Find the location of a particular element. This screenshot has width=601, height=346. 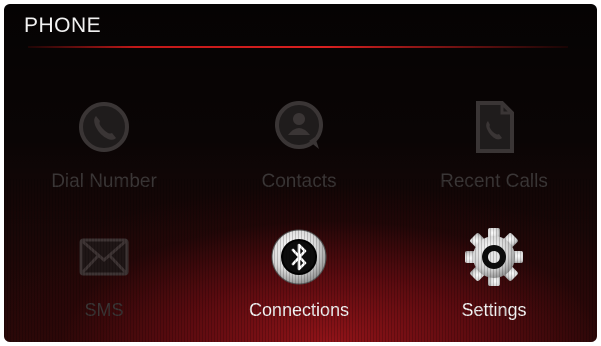

recent-calls-icon is located at coordinates (494, 127).